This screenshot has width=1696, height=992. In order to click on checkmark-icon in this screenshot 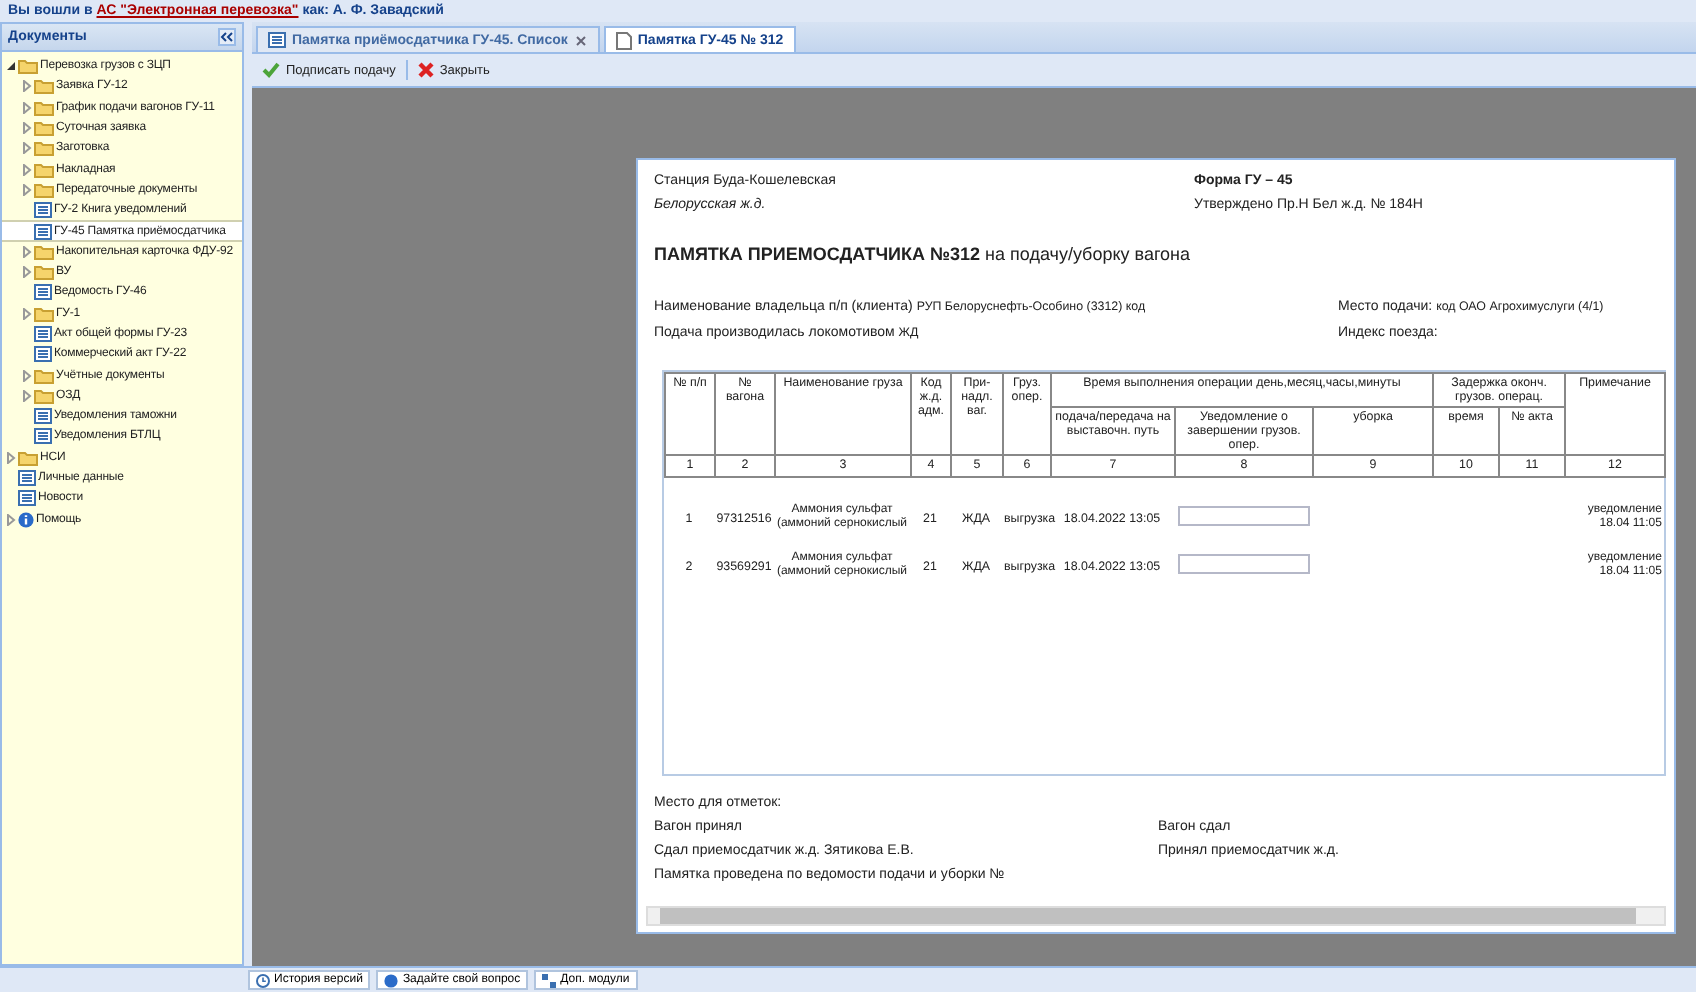, I will do `click(271, 70)`.